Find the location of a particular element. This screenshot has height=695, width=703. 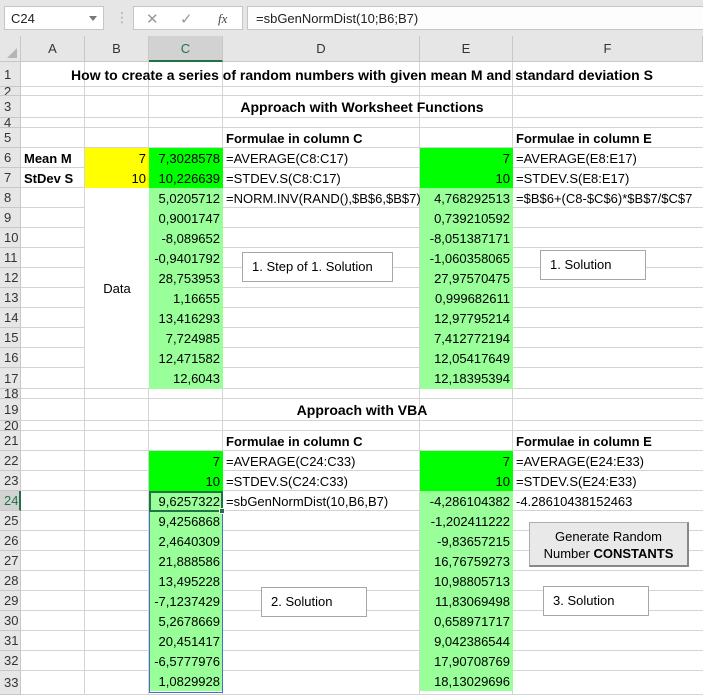

e-stdev-formula: =STDEV.S(E8:E17) is located at coordinates (608, 178).